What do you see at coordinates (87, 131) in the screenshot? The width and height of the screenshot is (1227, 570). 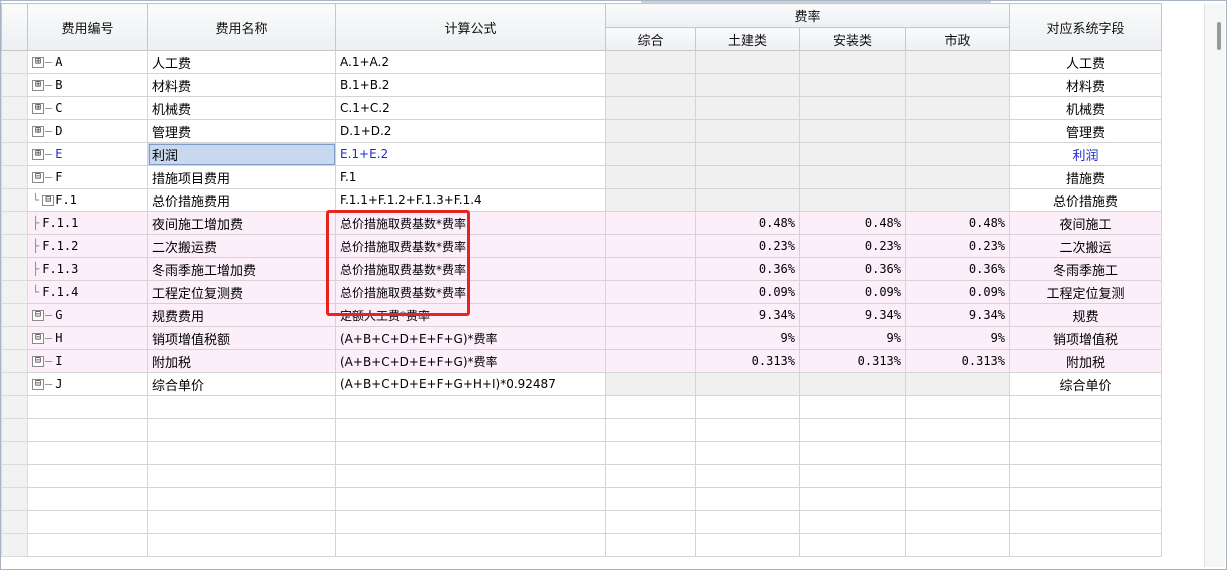 I see `cell-code: ⊞ — D` at bounding box center [87, 131].